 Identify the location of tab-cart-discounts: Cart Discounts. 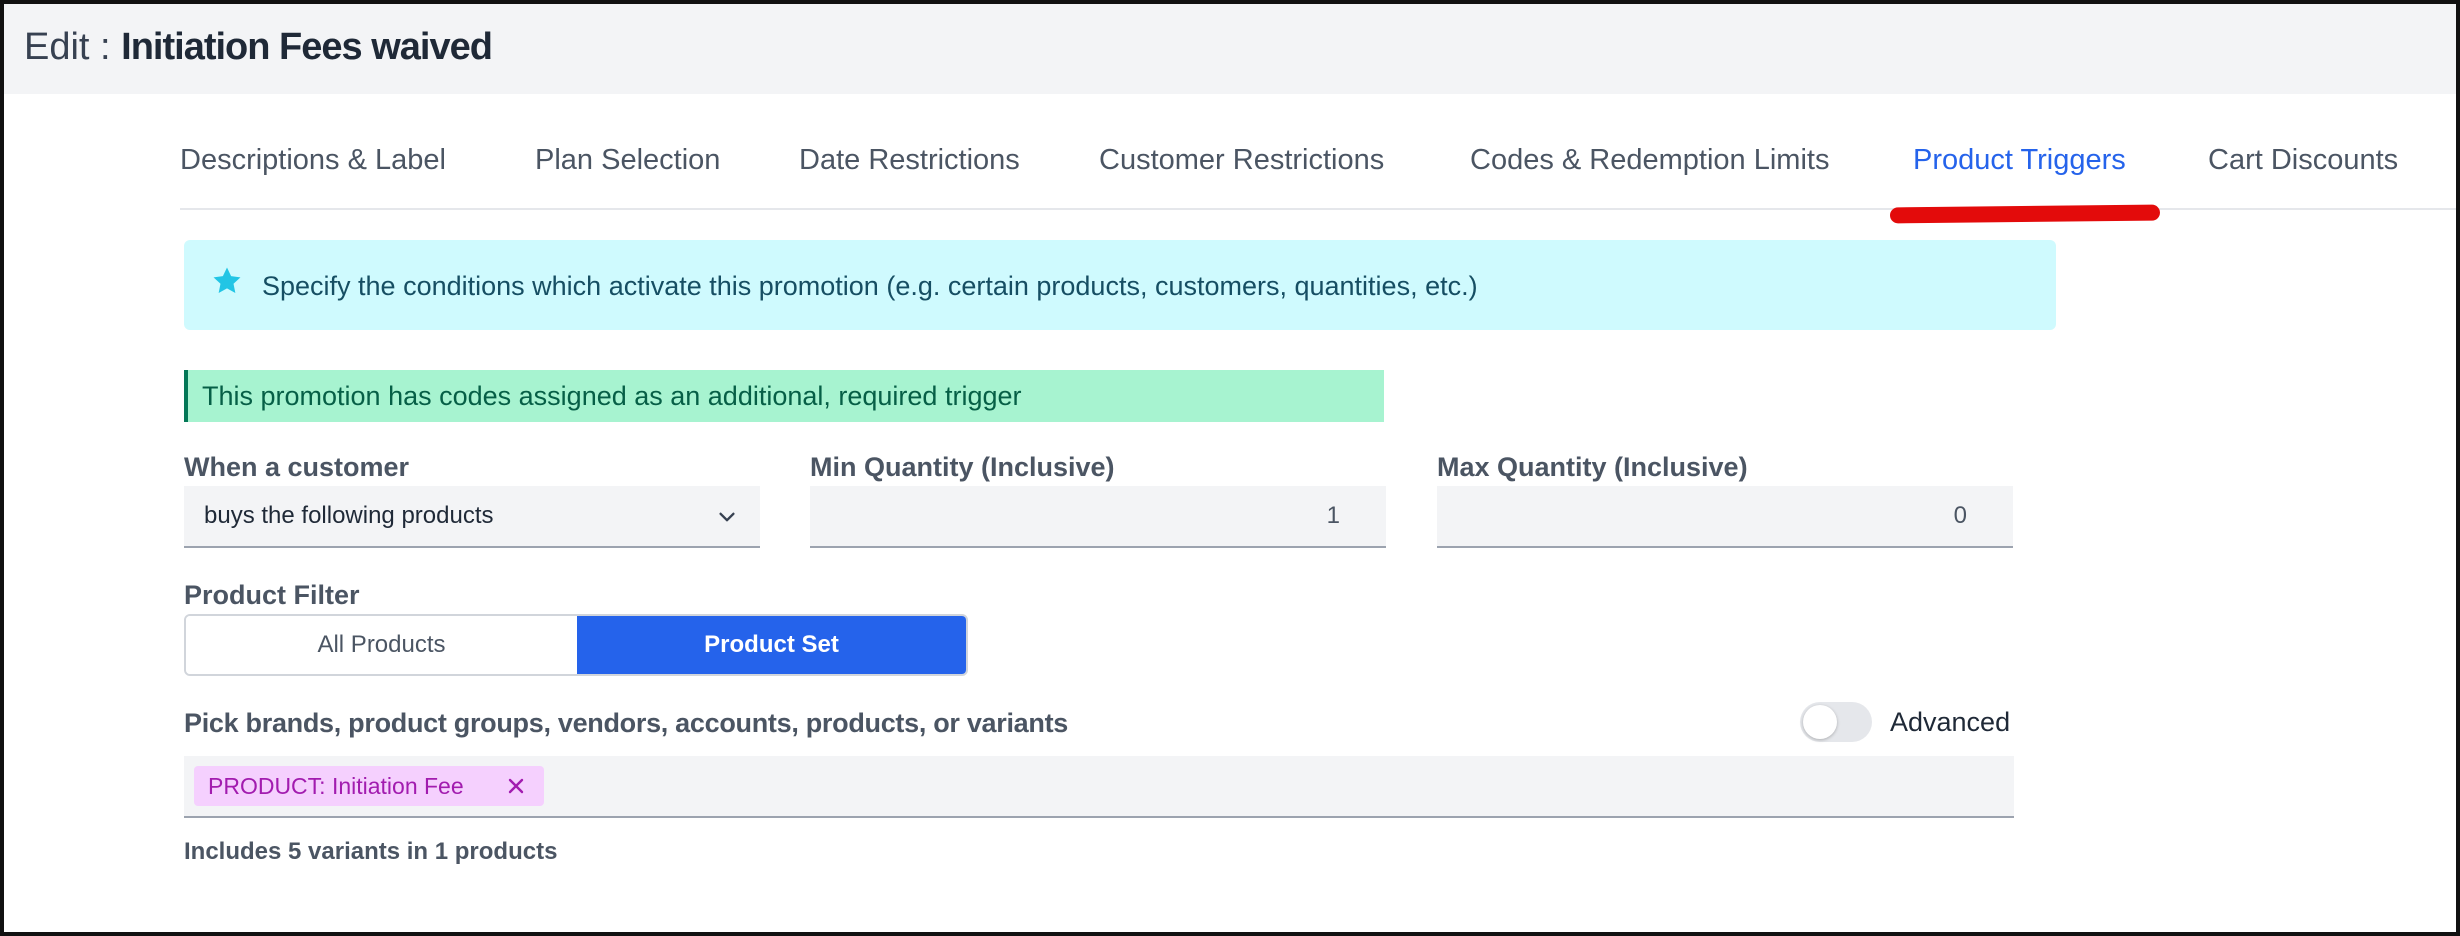
(2303, 160).